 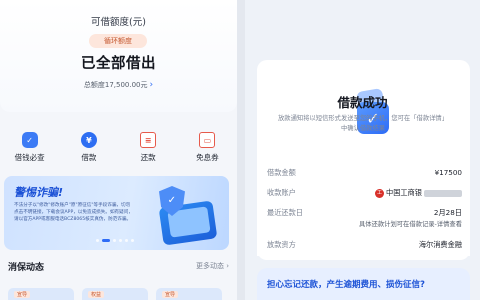 I want to click on quick-action-coupon: ▭ 免息券, so click(x=207, y=150).